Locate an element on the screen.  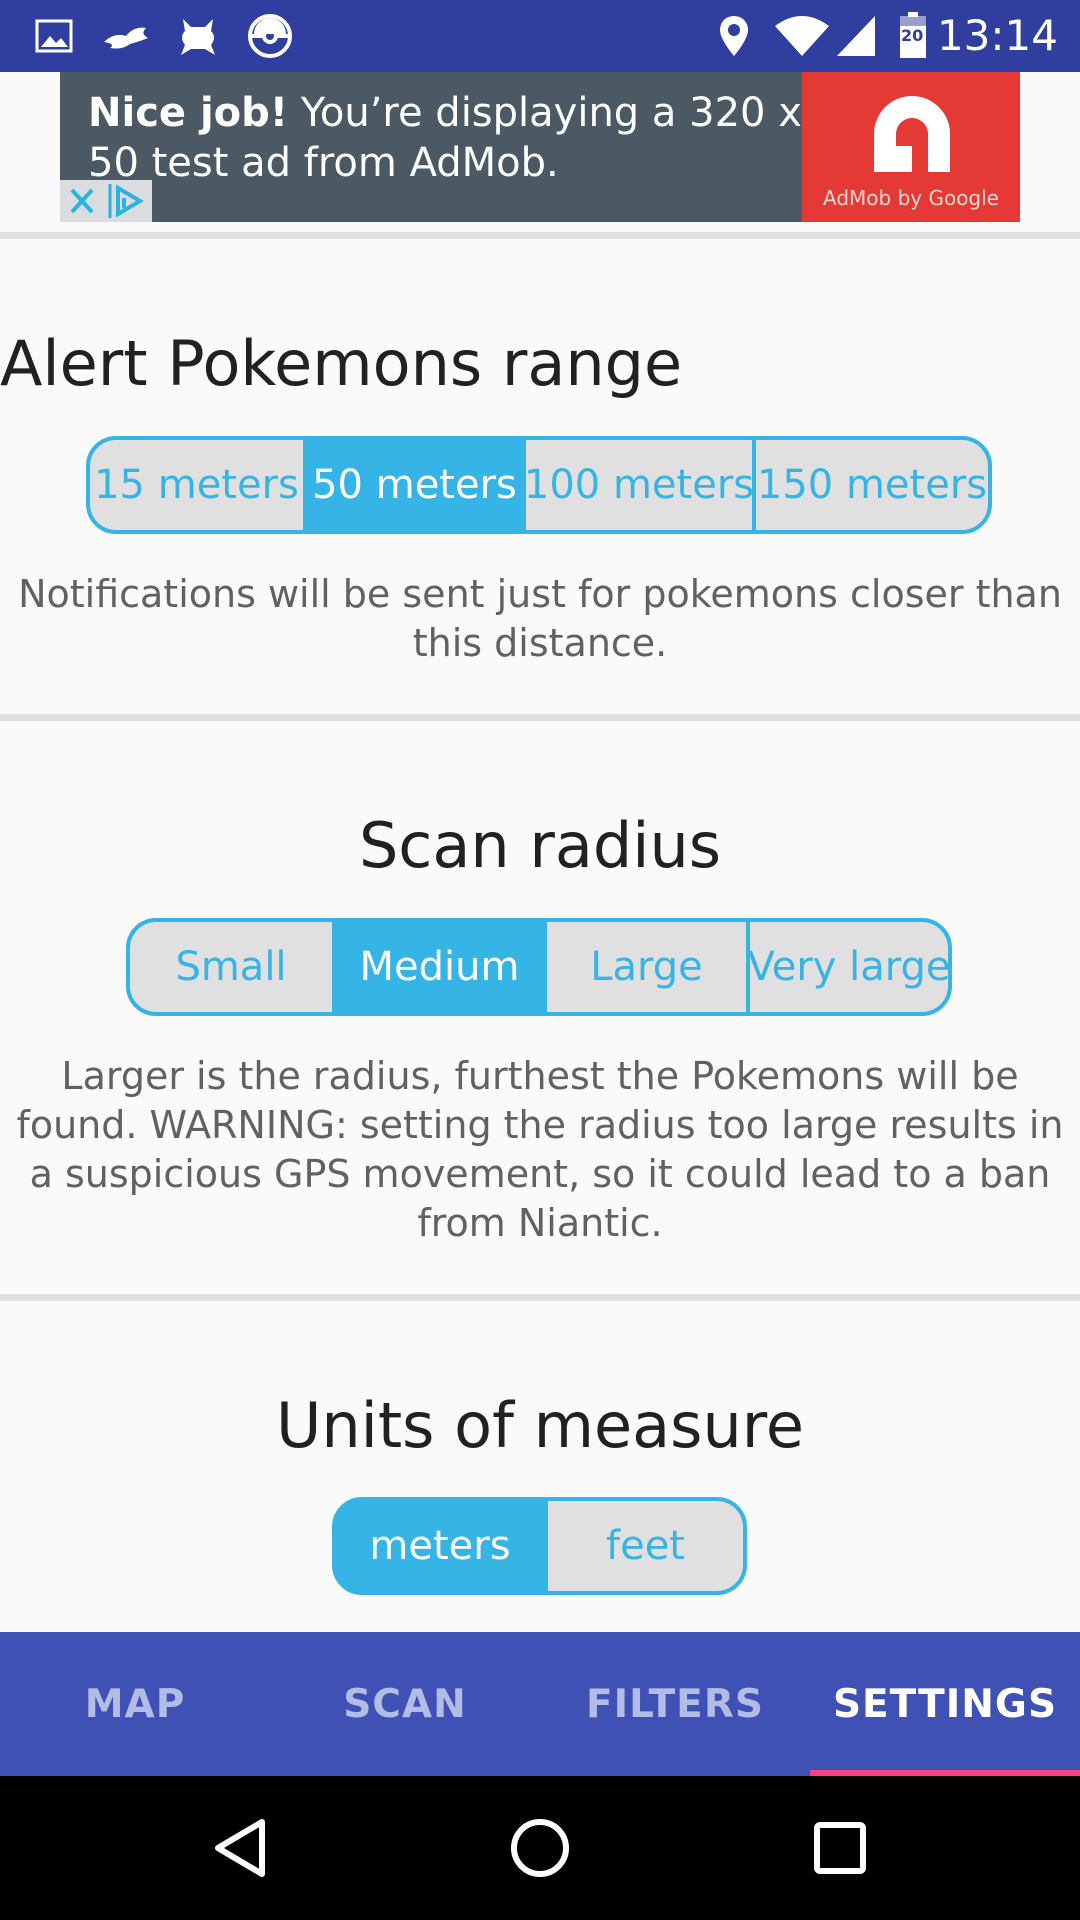
battery-icon: 20 is located at coordinates (913, 36).